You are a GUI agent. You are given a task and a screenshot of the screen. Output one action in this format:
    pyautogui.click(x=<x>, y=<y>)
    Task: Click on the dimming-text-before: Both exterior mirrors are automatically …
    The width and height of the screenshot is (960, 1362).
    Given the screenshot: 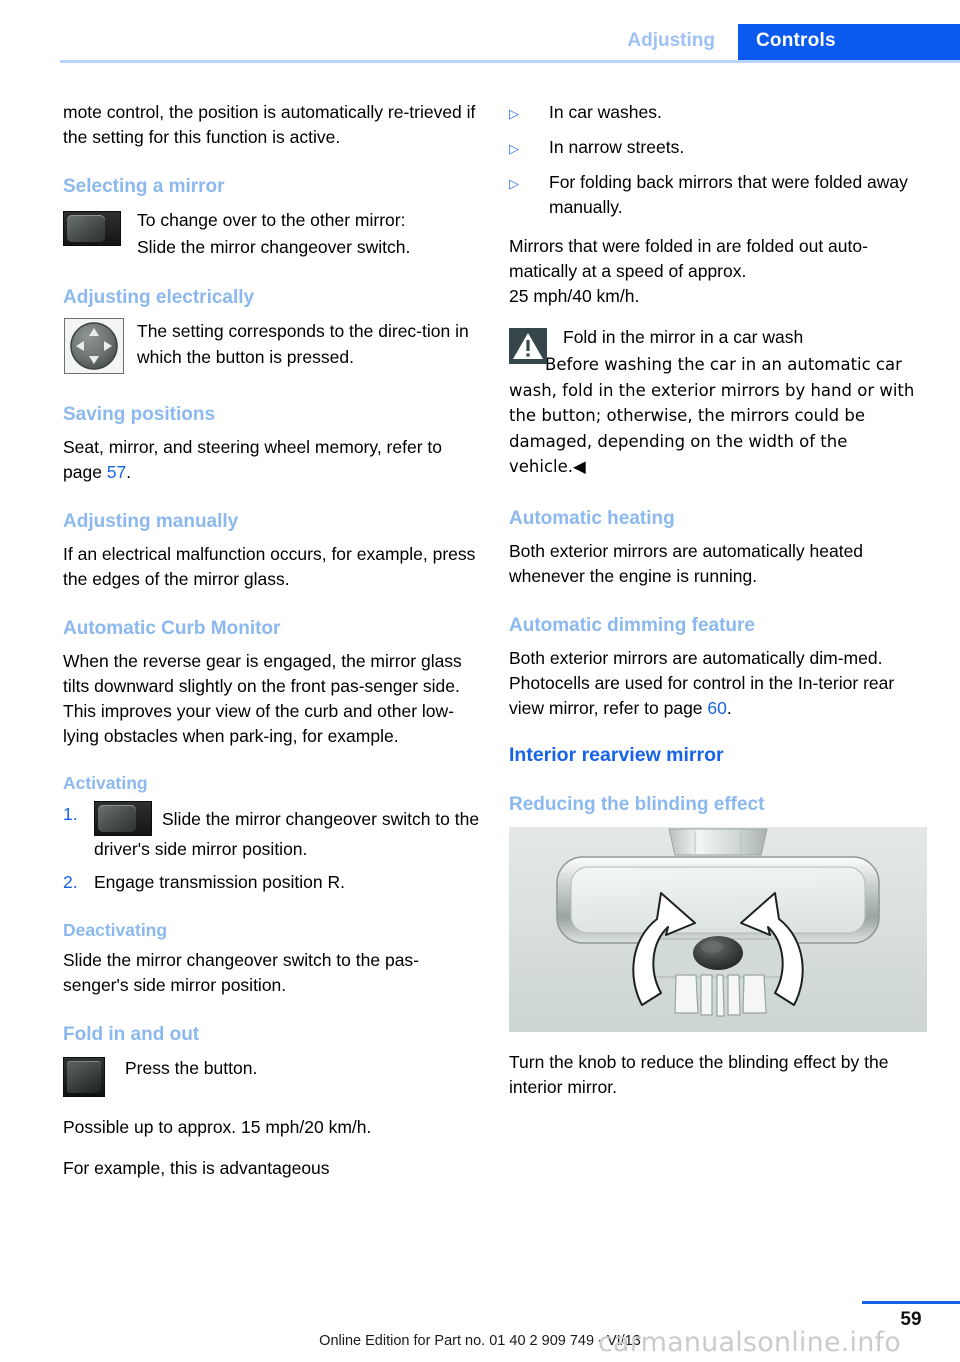 What is the action you would take?
    pyautogui.click(x=702, y=682)
    